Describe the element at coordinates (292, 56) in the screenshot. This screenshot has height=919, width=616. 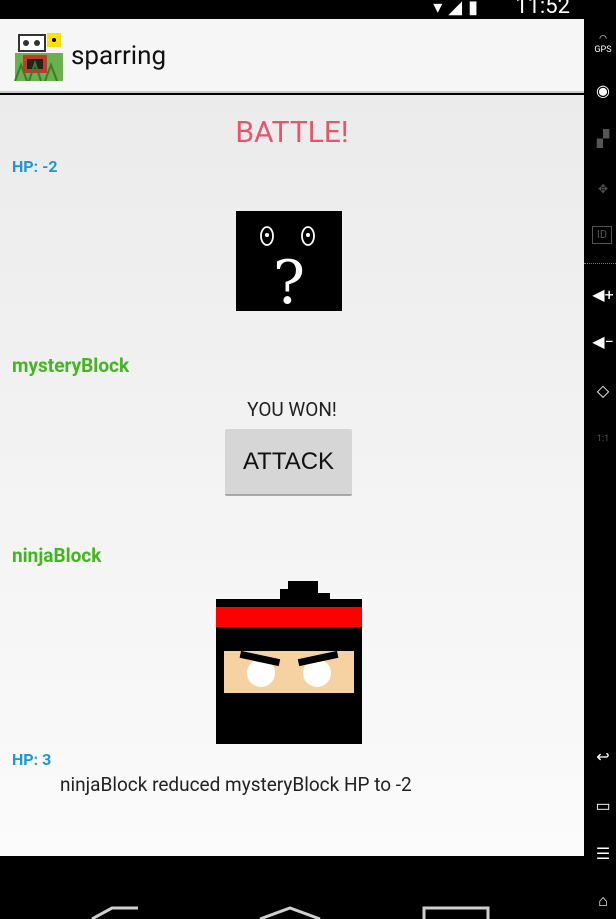
I see `action-bar: sparring` at that location.